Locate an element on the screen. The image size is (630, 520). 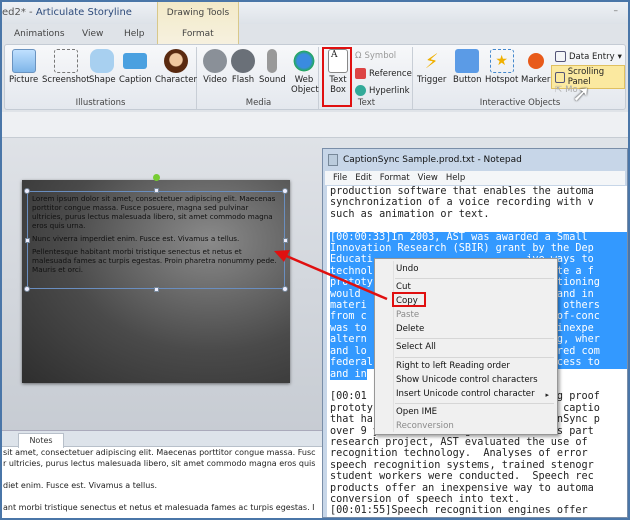
menu-format: Format is located at coordinates (395, 178).